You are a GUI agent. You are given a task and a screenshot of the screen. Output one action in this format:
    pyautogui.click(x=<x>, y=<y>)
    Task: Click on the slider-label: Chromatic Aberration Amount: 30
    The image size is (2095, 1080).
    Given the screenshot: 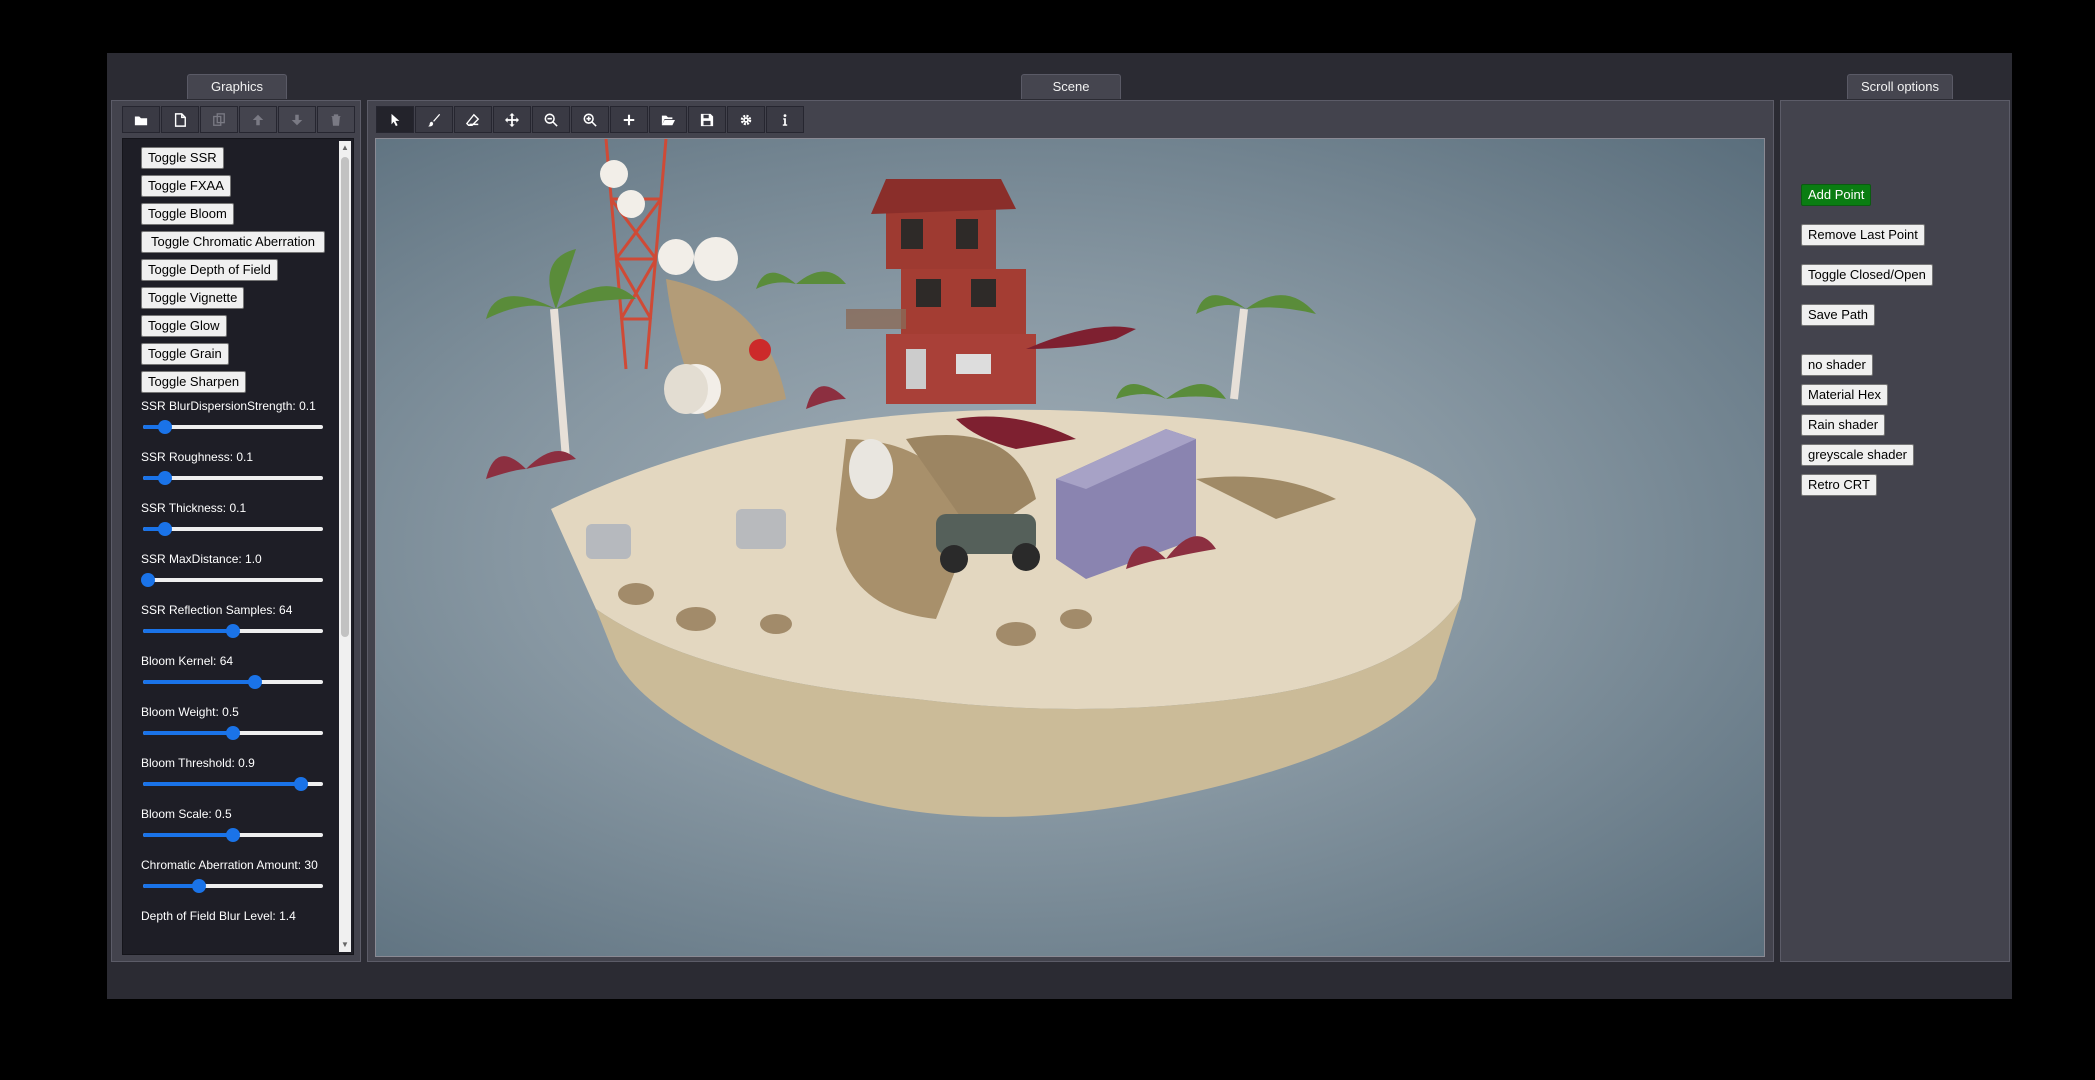 What is the action you would take?
    pyautogui.click(x=229, y=865)
    